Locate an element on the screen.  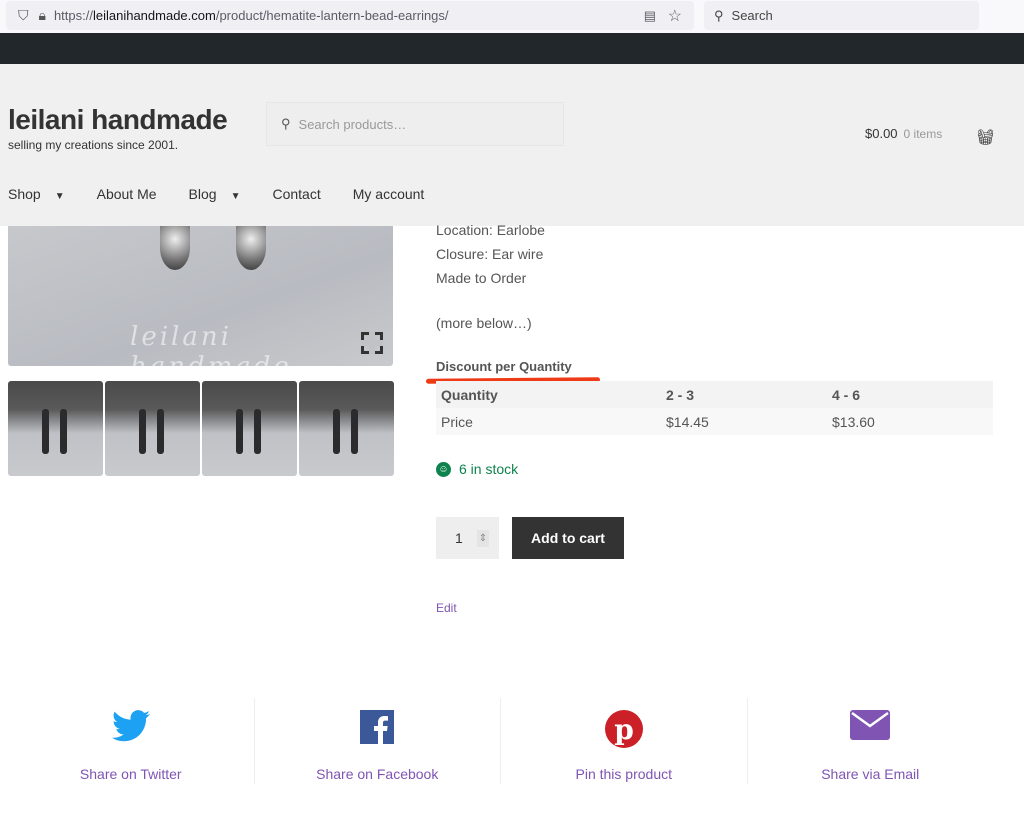
cell: $13.60 is located at coordinates (910, 421).